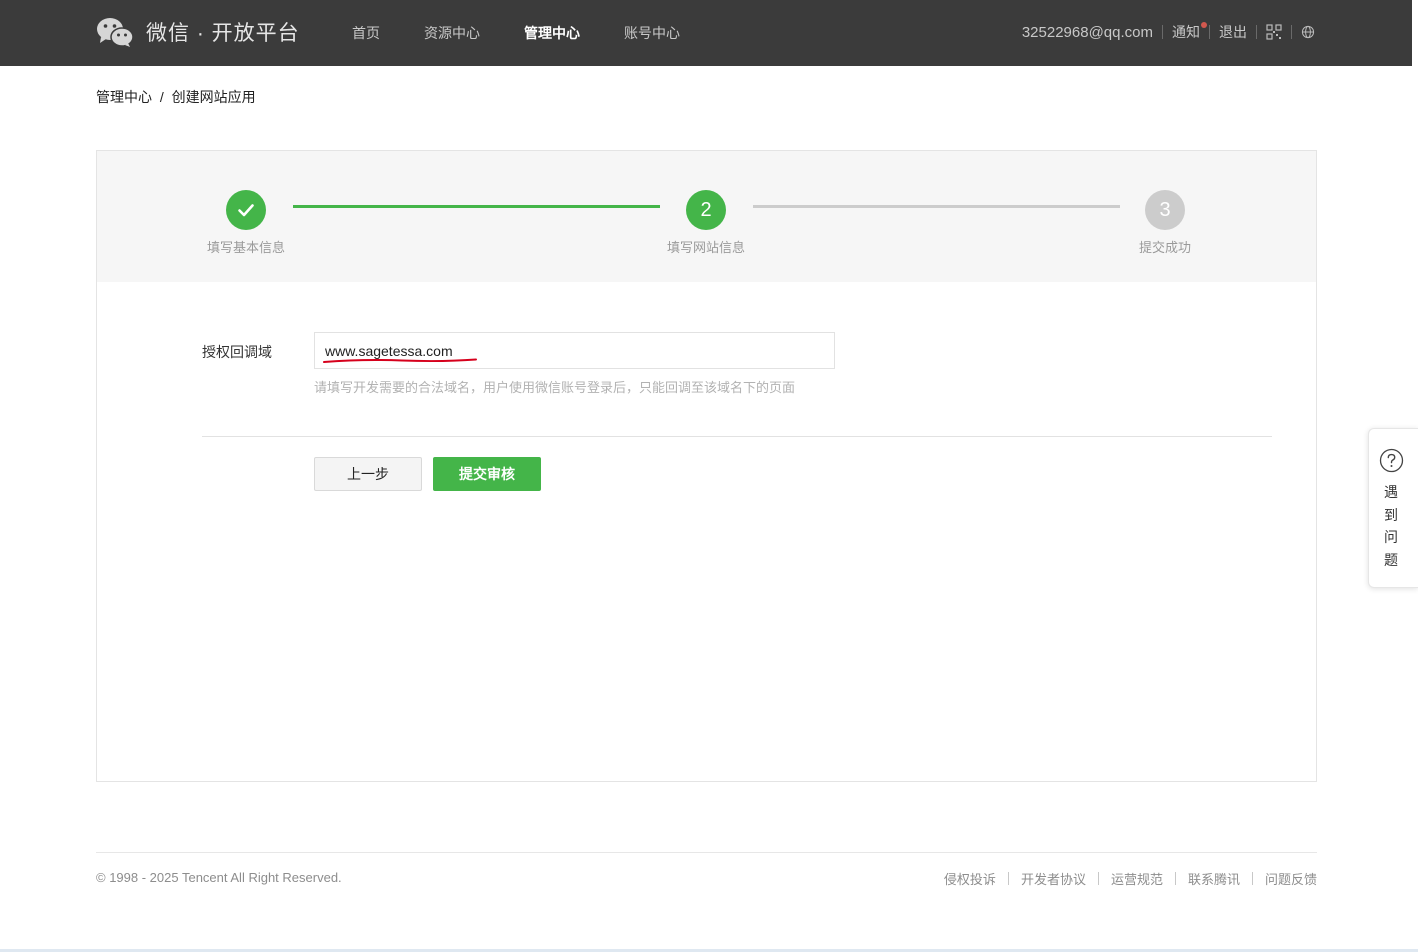 Image resolution: width=1418 pixels, height=952 pixels. Describe the element at coordinates (737, 436) in the screenshot. I see `form-divider` at that location.